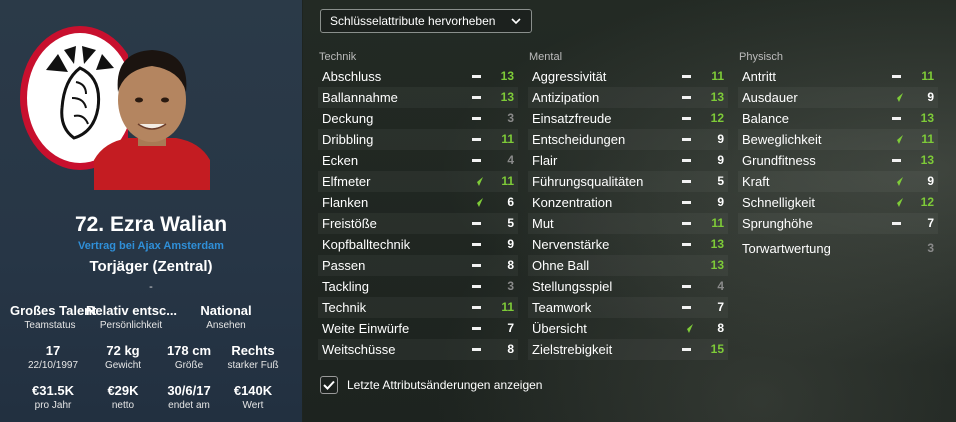  What do you see at coordinates (838, 181) in the screenshot?
I see `attribute-row: Kraft 9` at bounding box center [838, 181].